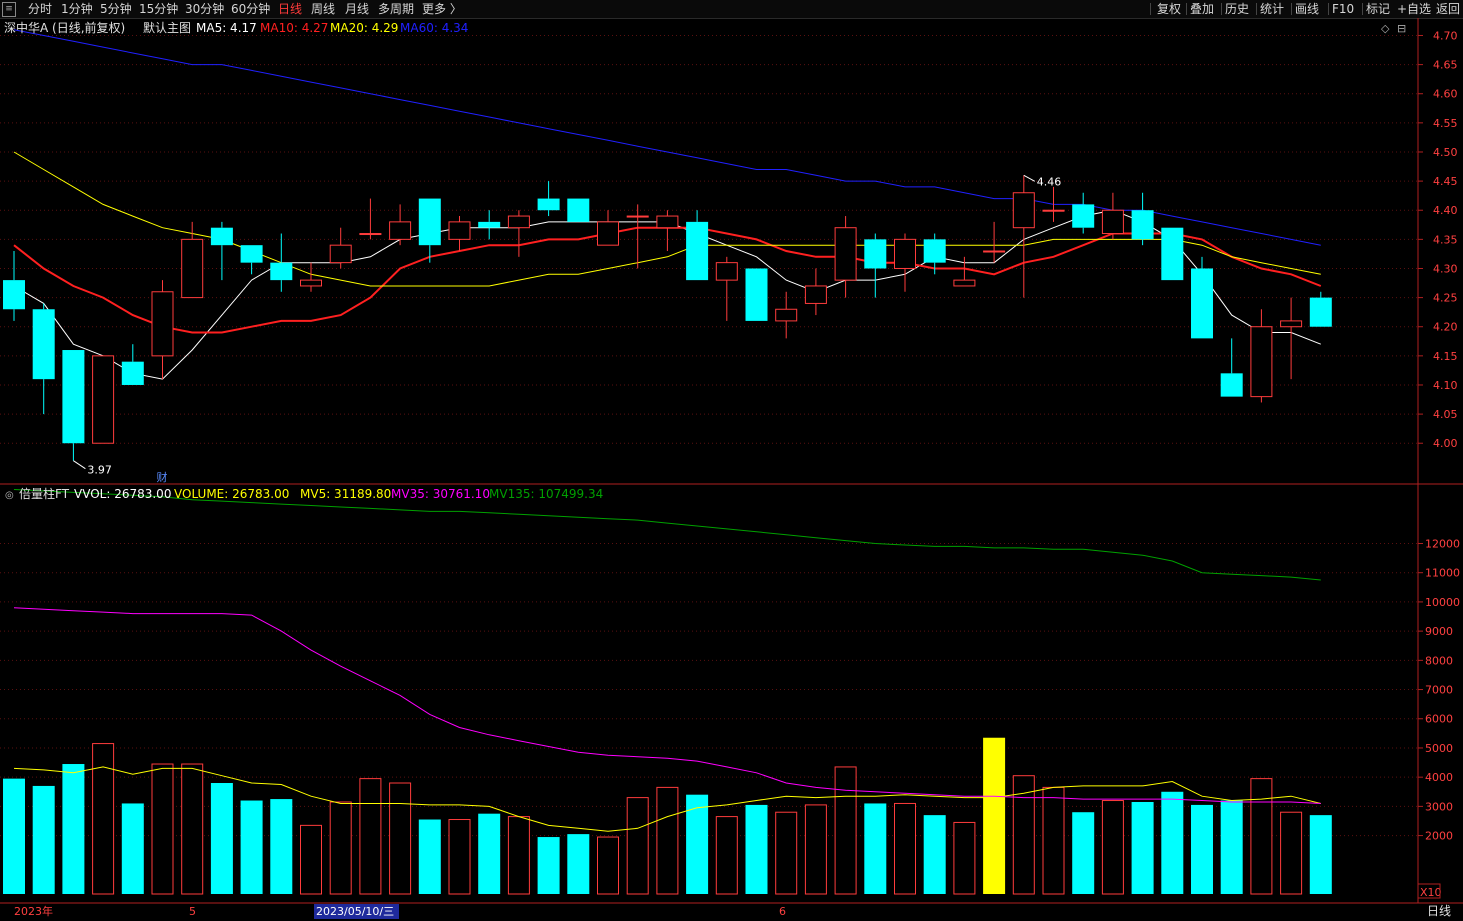  Describe the element at coordinates (40, 9) in the screenshot. I see `period-tab-0: 分时` at that location.